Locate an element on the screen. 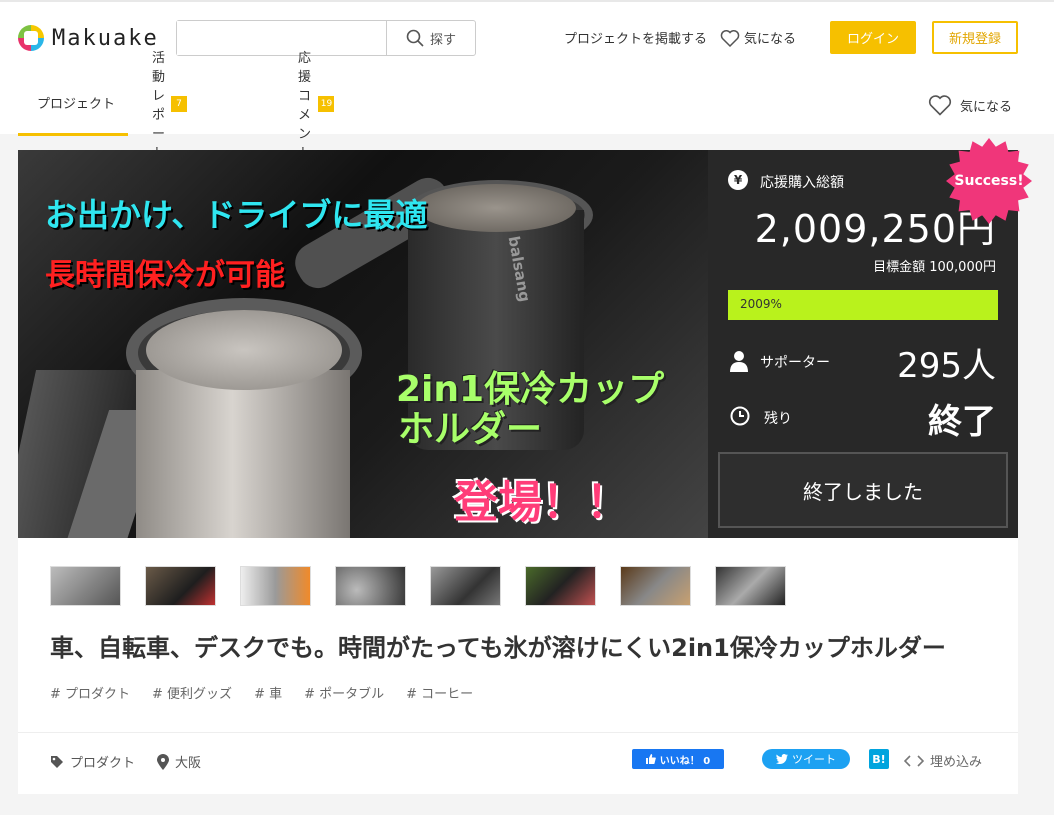 Image resolution: width=1054 pixels, height=815 pixels. location-pin-icon is located at coordinates (163, 761).